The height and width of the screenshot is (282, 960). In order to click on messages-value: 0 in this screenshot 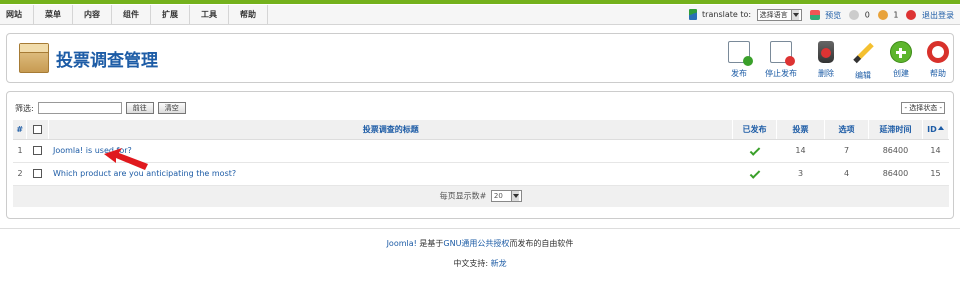, I will do `click(867, 15)`.